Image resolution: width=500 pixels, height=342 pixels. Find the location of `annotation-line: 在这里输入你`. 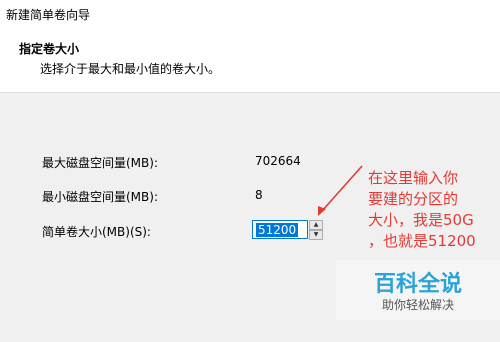

annotation-line: 在这里输入你 is located at coordinates (413, 178).